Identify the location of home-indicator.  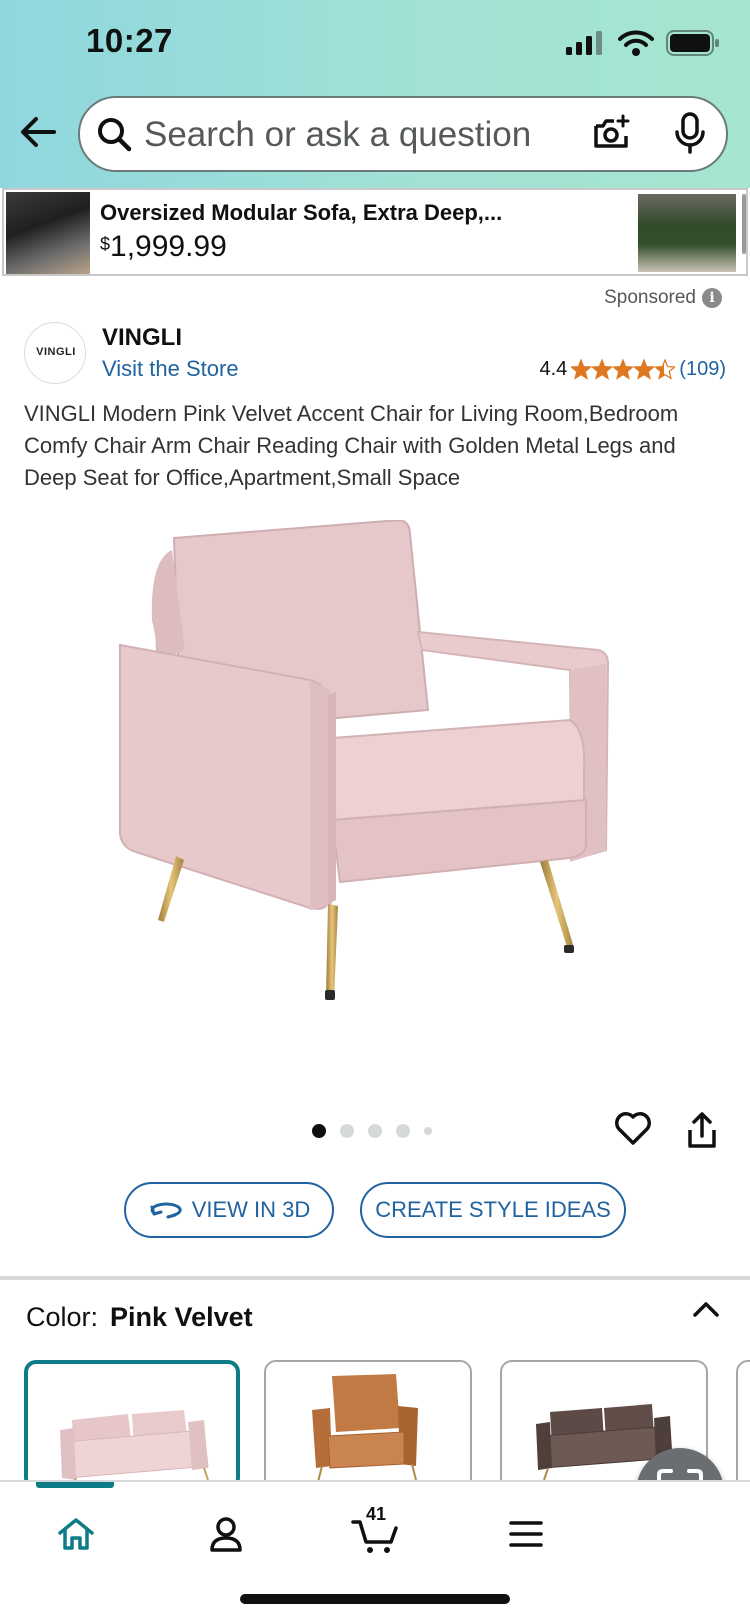
(375, 1599).